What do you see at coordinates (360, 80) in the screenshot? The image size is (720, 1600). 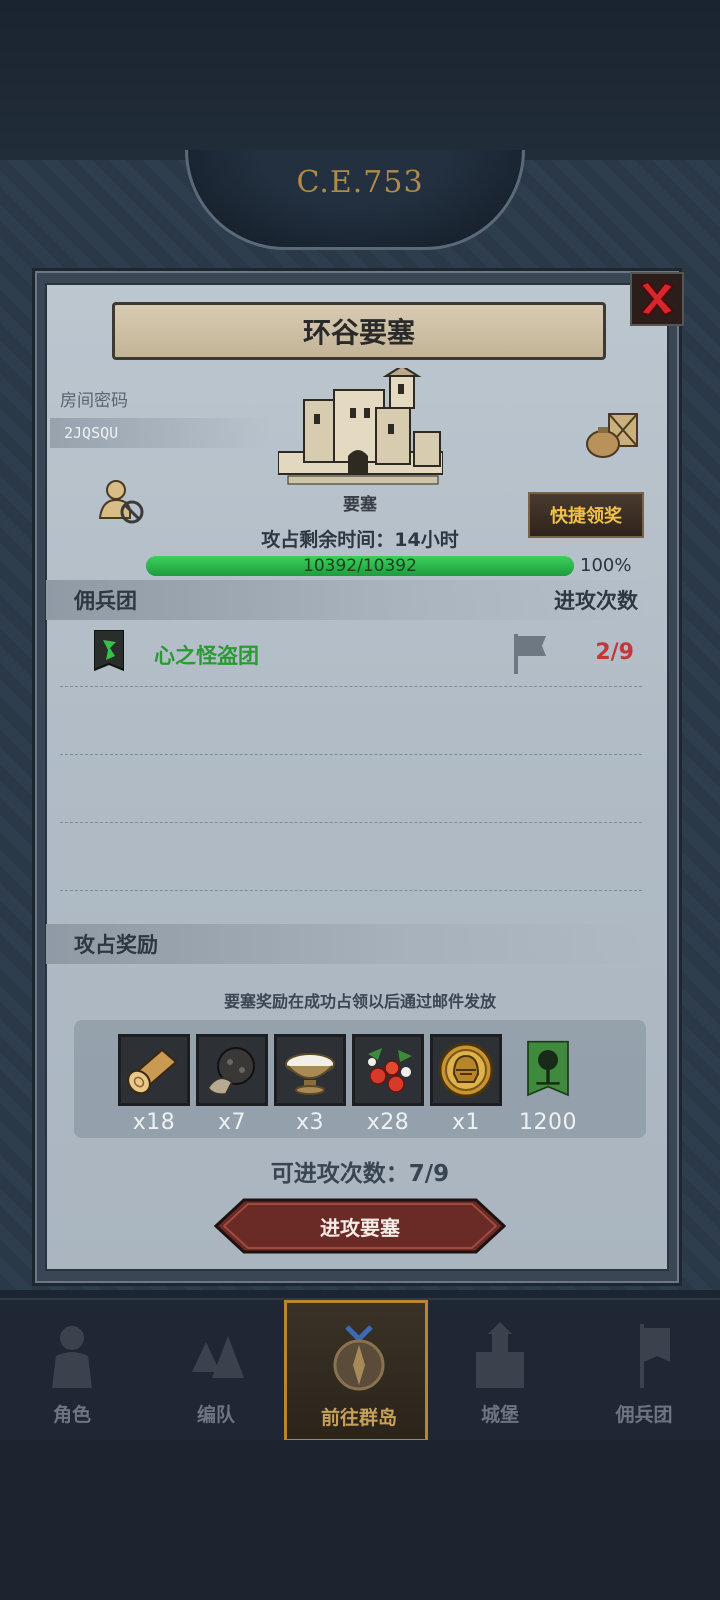 I see `top-background` at bounding box center [360, 80].